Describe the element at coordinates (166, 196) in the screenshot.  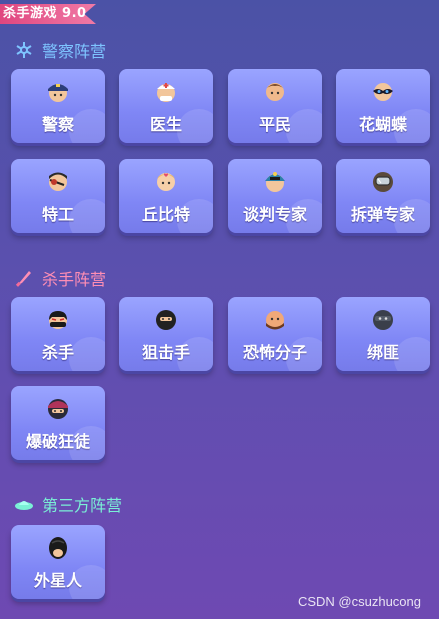
I see `role-card-cupid: 丘比特` at that location.